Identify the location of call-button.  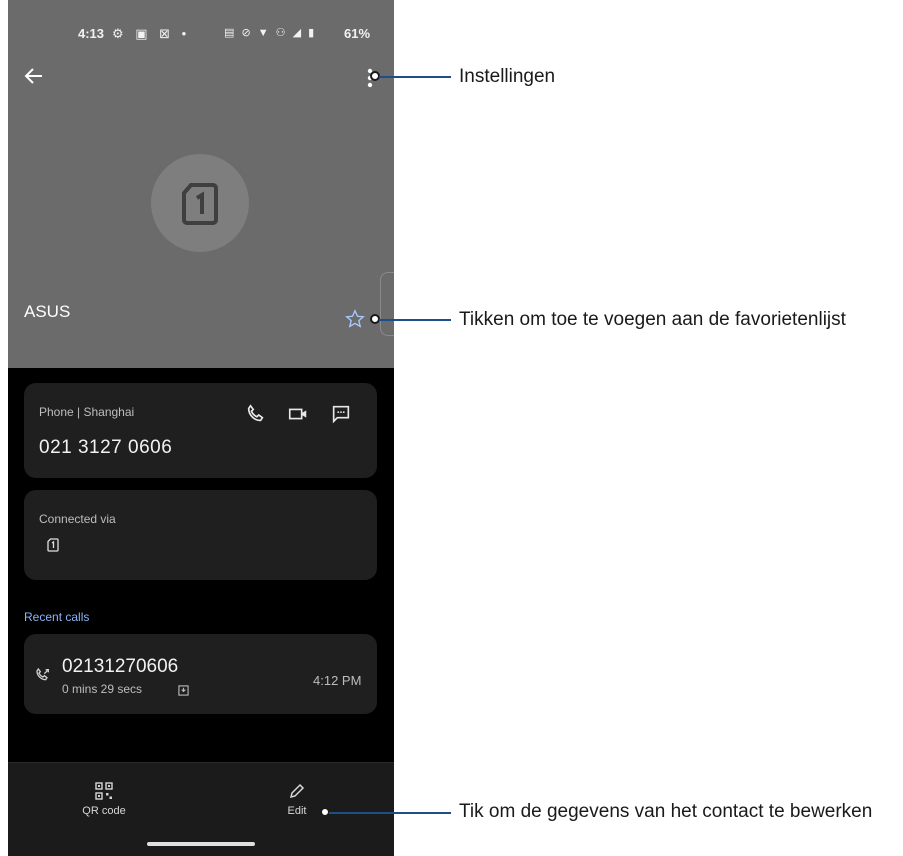
(256, 414).